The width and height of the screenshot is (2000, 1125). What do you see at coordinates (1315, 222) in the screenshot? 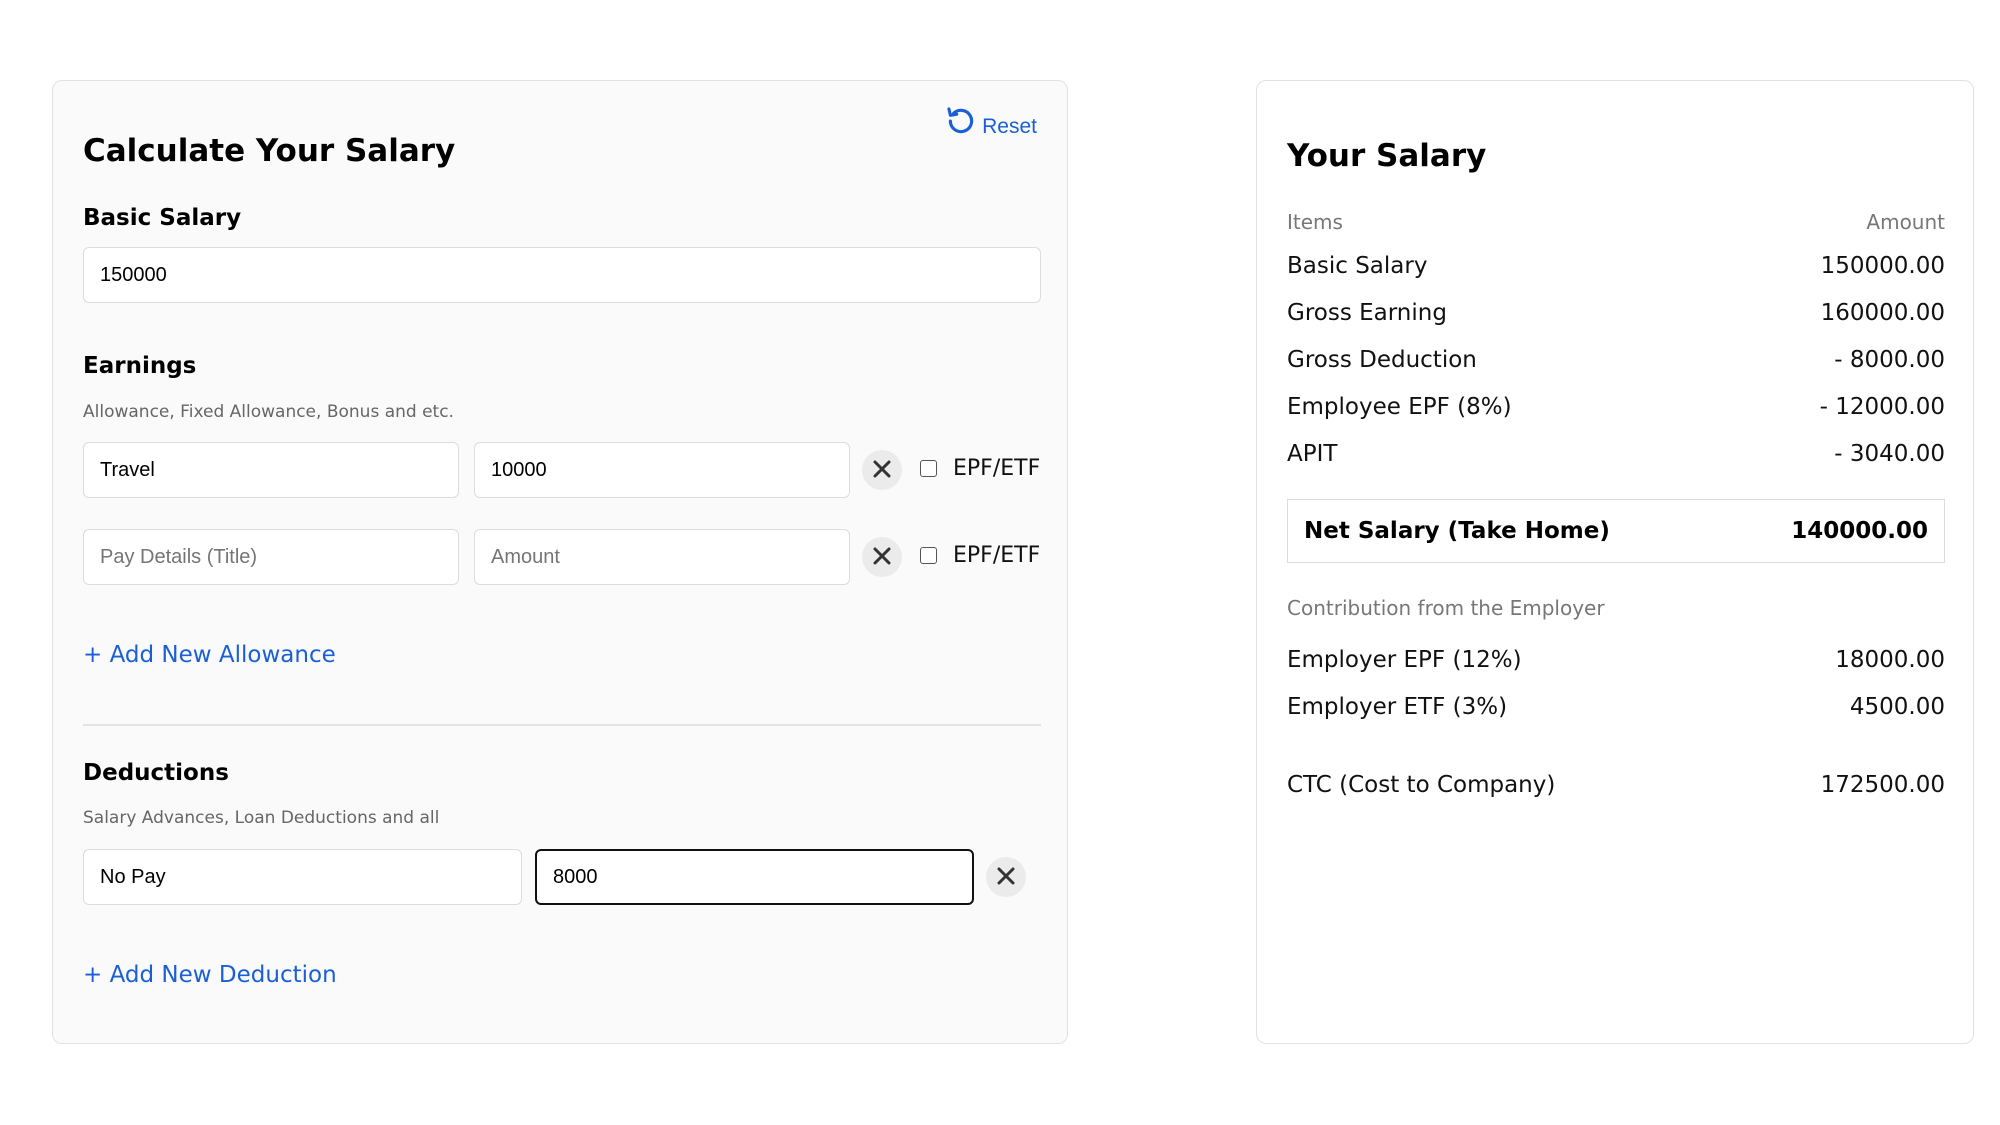
I see `items-header: Items` at bounding box center [1315, 222].